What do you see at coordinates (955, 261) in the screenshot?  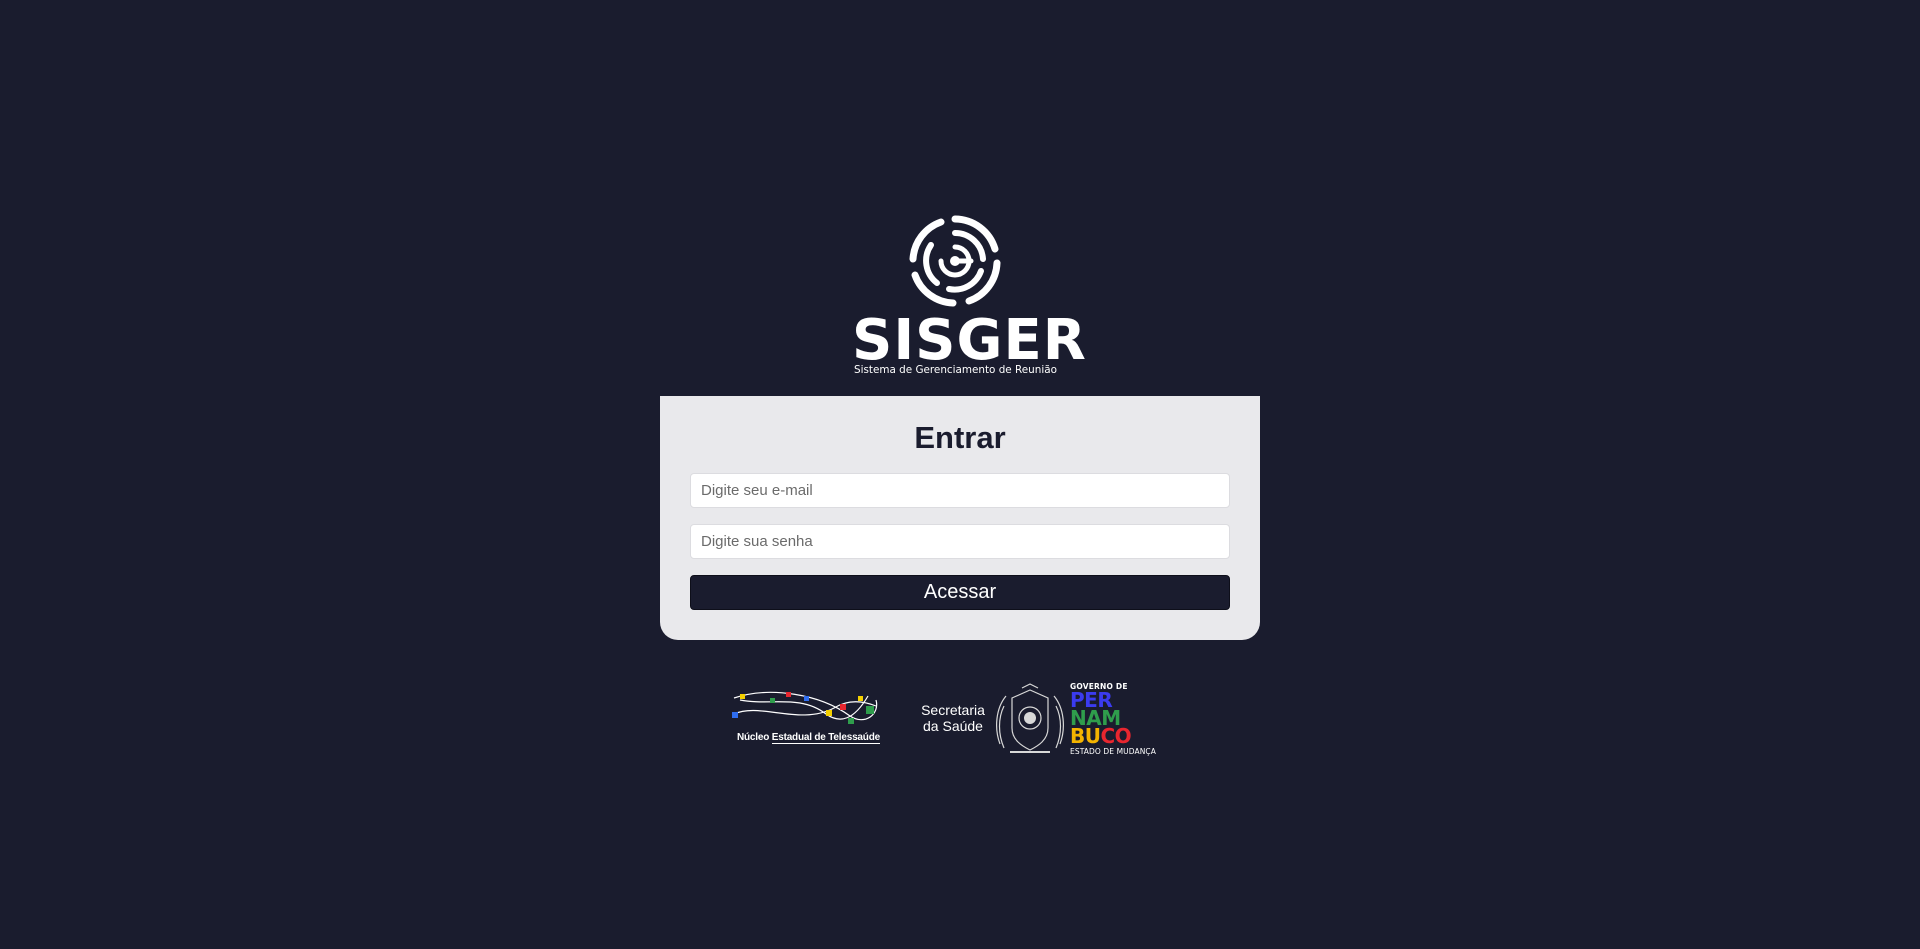 I see `sisger-logo-icon` at bounding box center [955, 261].